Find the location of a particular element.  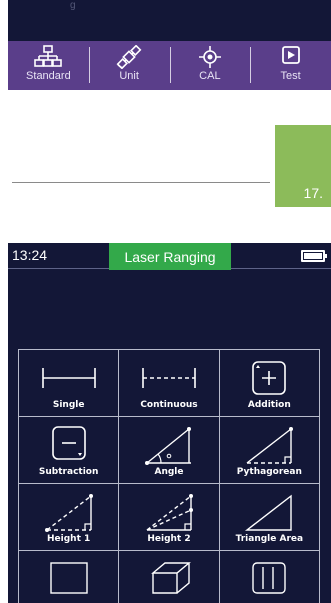

page-number-tab: 17. is located at coordinates (303, 166).